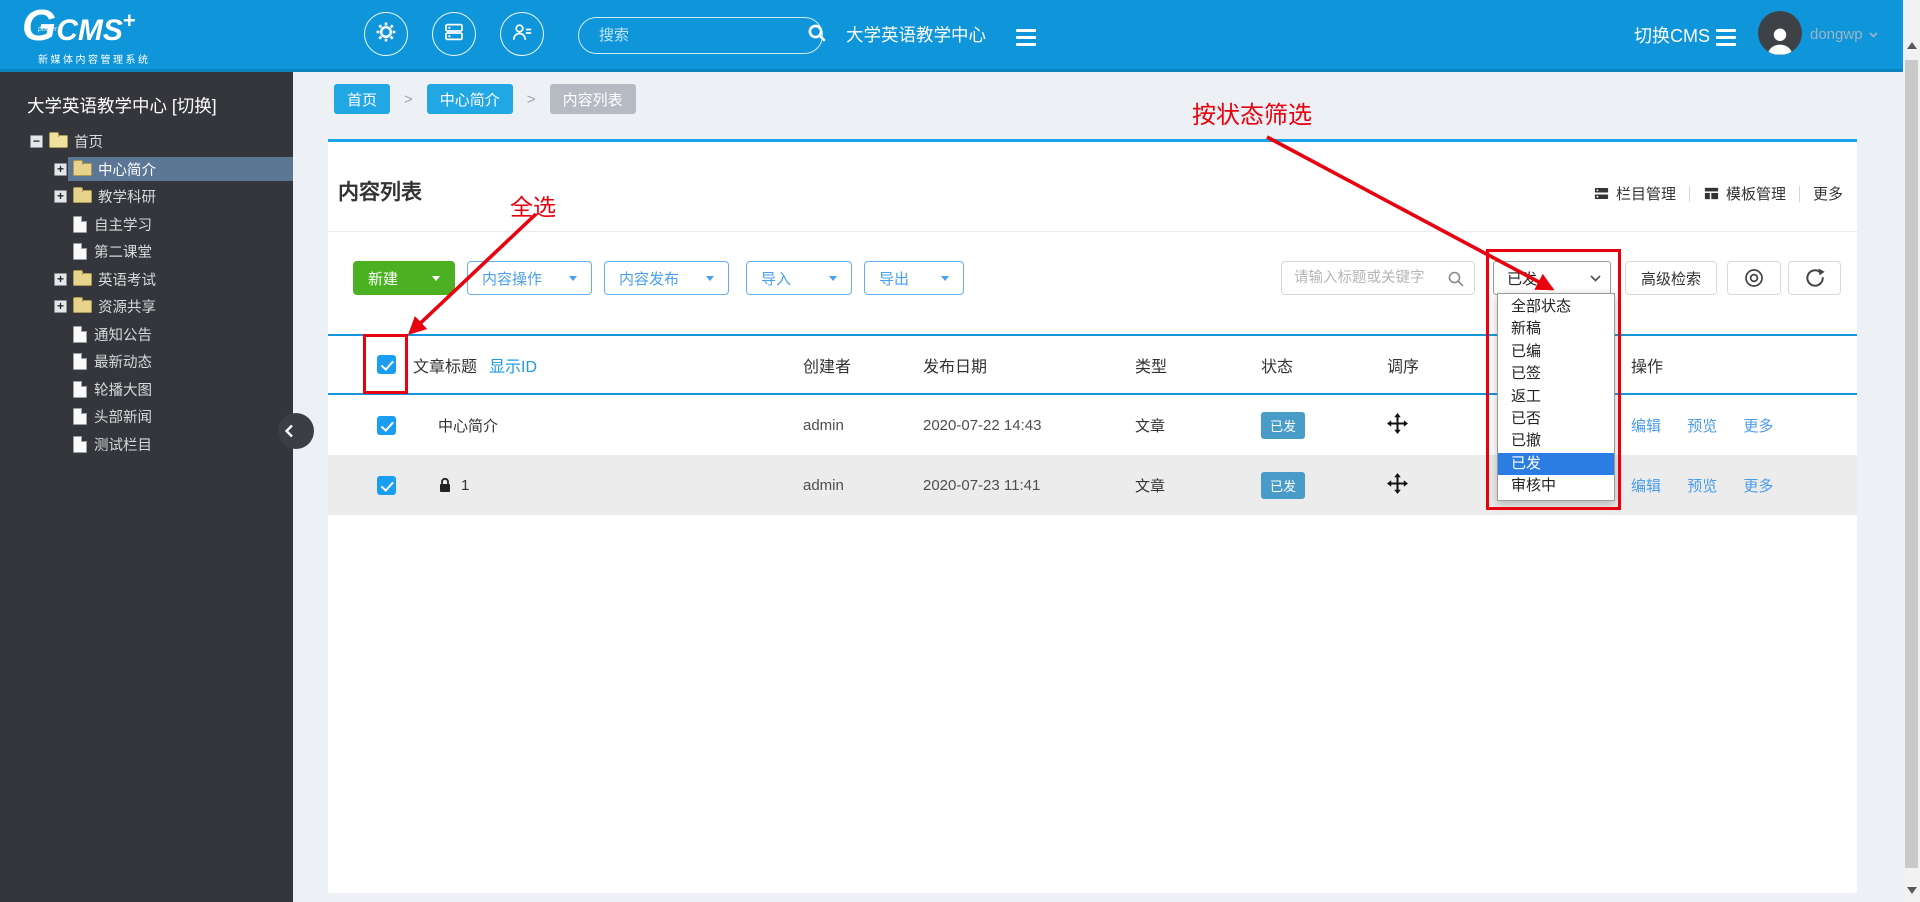 The image size is (1920, 902). Describe the element at coordinates (1836, 34) in the screenshot. I see `username-text: dongwp` at that location.